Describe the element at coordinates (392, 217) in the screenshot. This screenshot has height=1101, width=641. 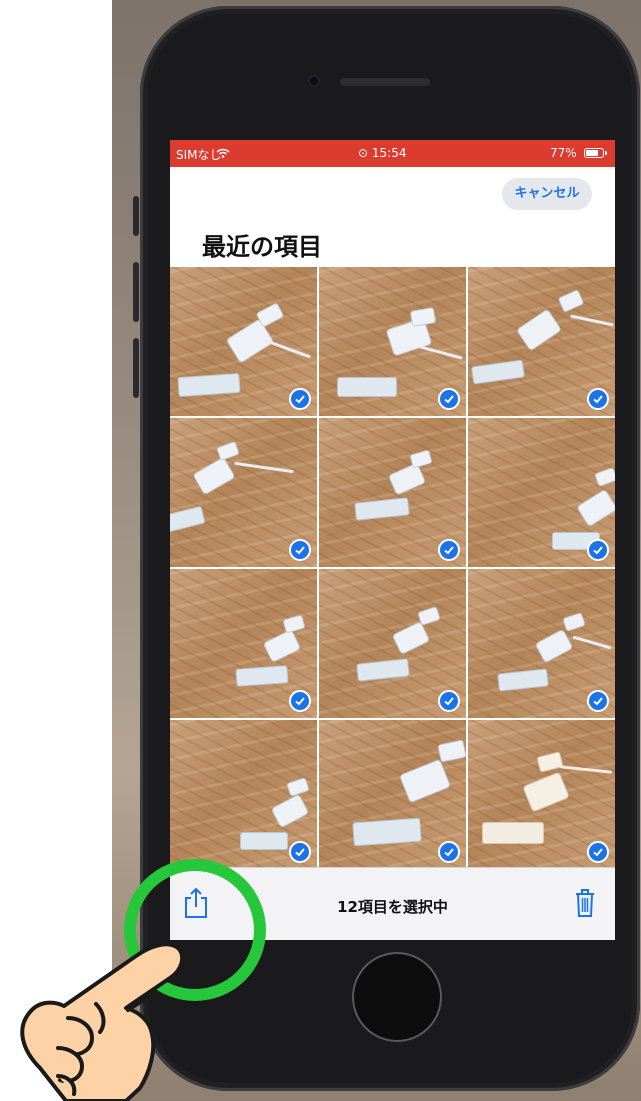
I see `photos-header: キャンセル 最近の項目` at that location.